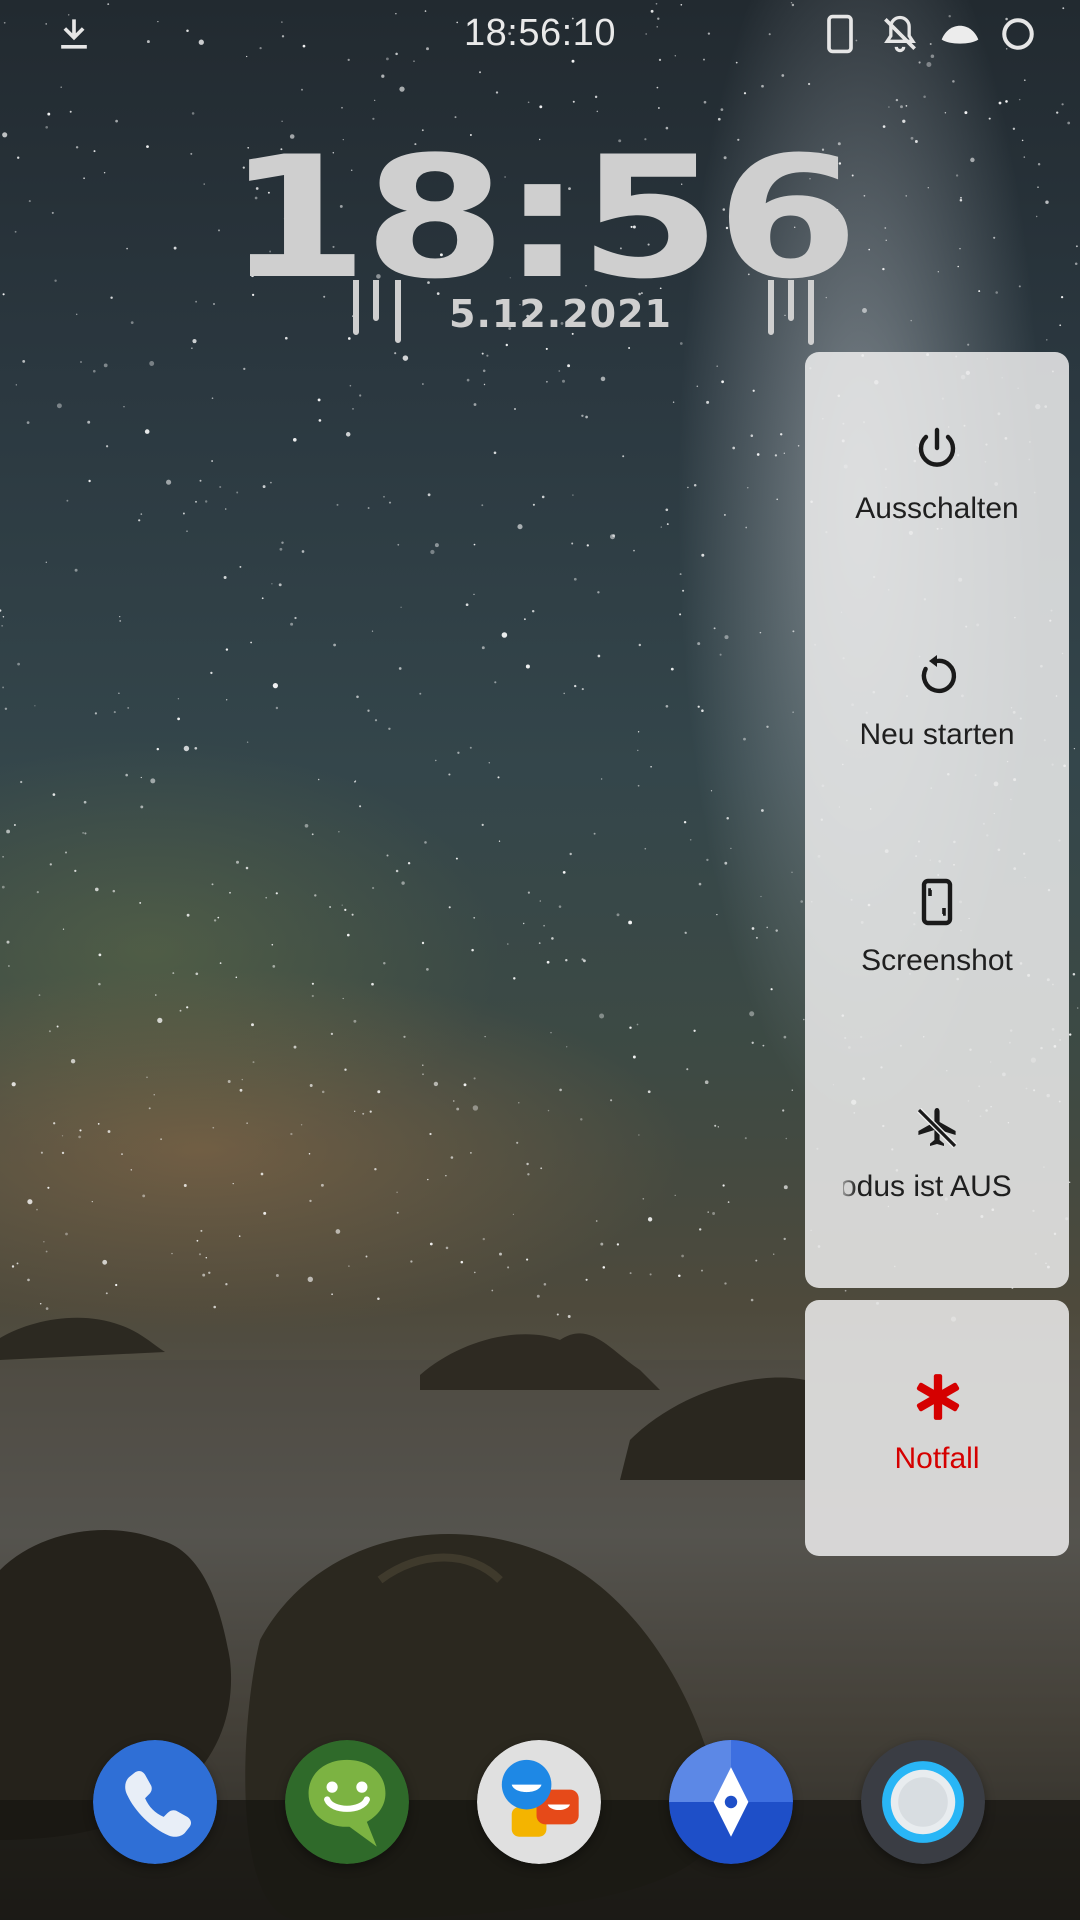  I want to click on emergency-button: Notfall, so click(937, 1428).